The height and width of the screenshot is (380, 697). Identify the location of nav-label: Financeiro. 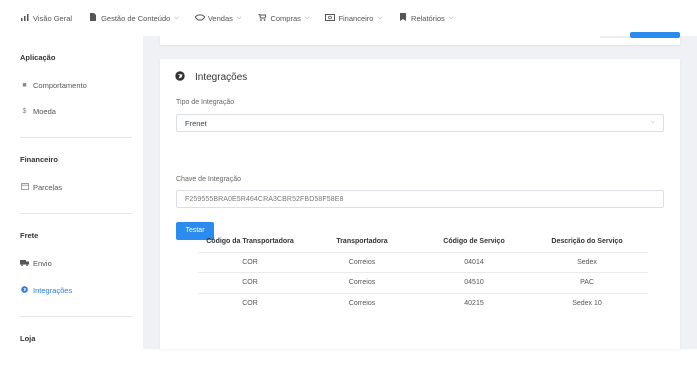
(356, 18).